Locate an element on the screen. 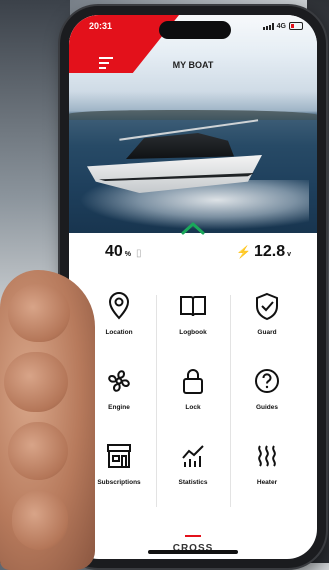  grid-item-label: Guides is located at coordinates (267, 407).